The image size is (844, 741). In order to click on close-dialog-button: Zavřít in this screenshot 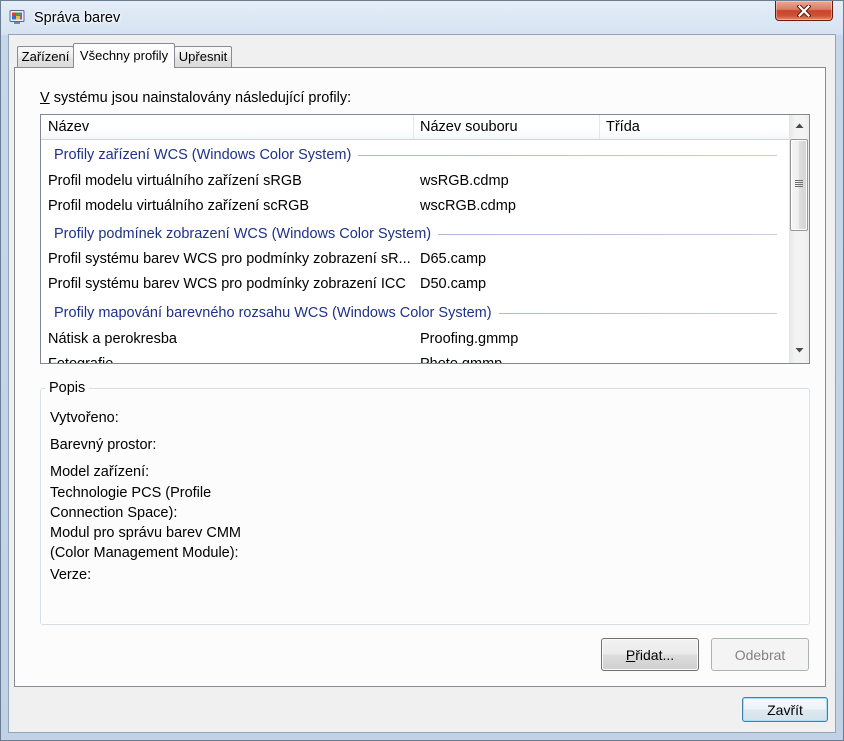, I will do `click(785, 709)`.